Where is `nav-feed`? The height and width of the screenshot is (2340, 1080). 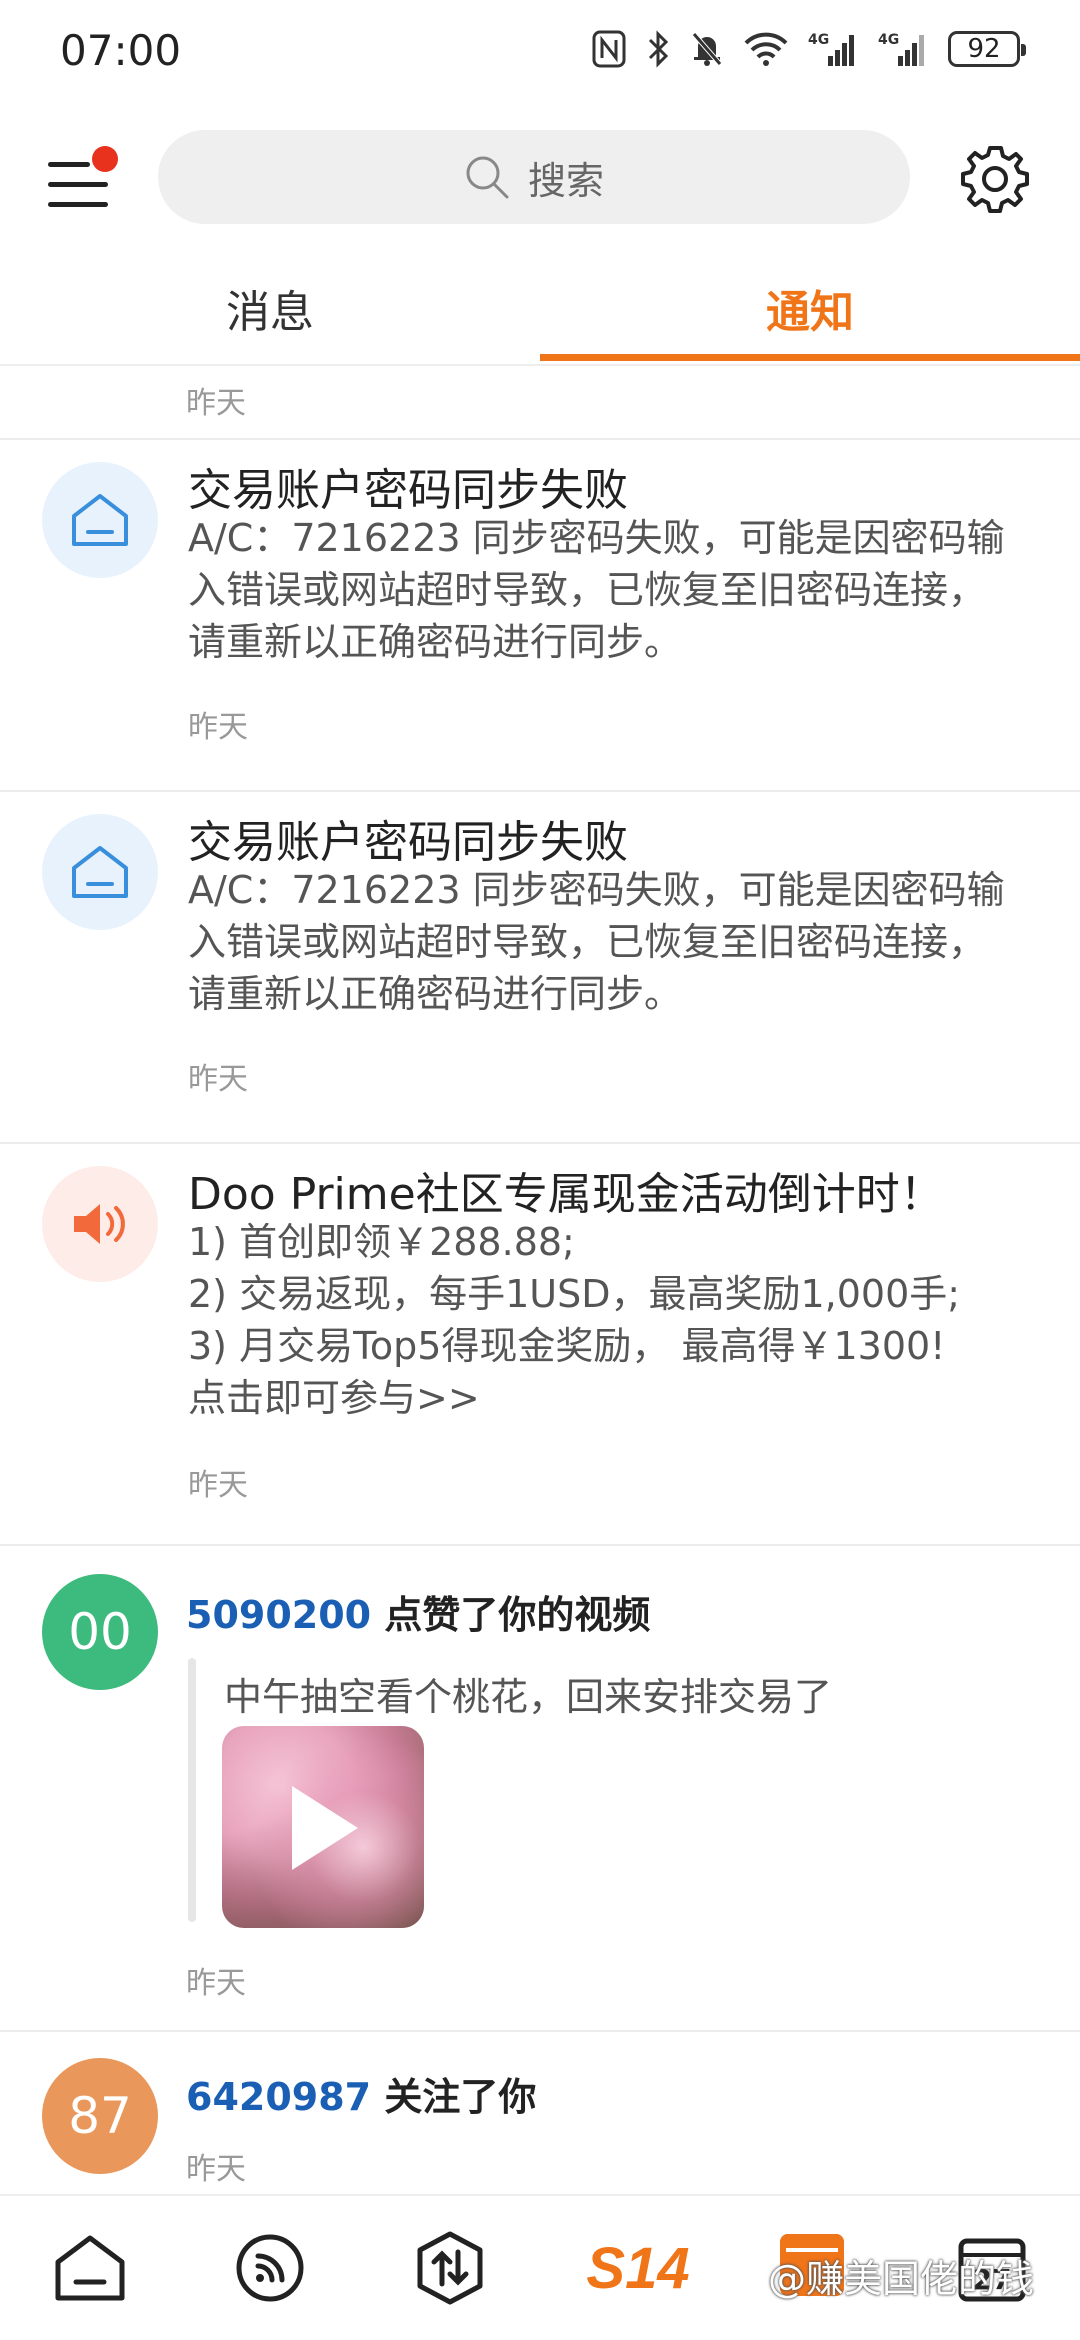
nav-feed is located at coordinates (270, 2268).